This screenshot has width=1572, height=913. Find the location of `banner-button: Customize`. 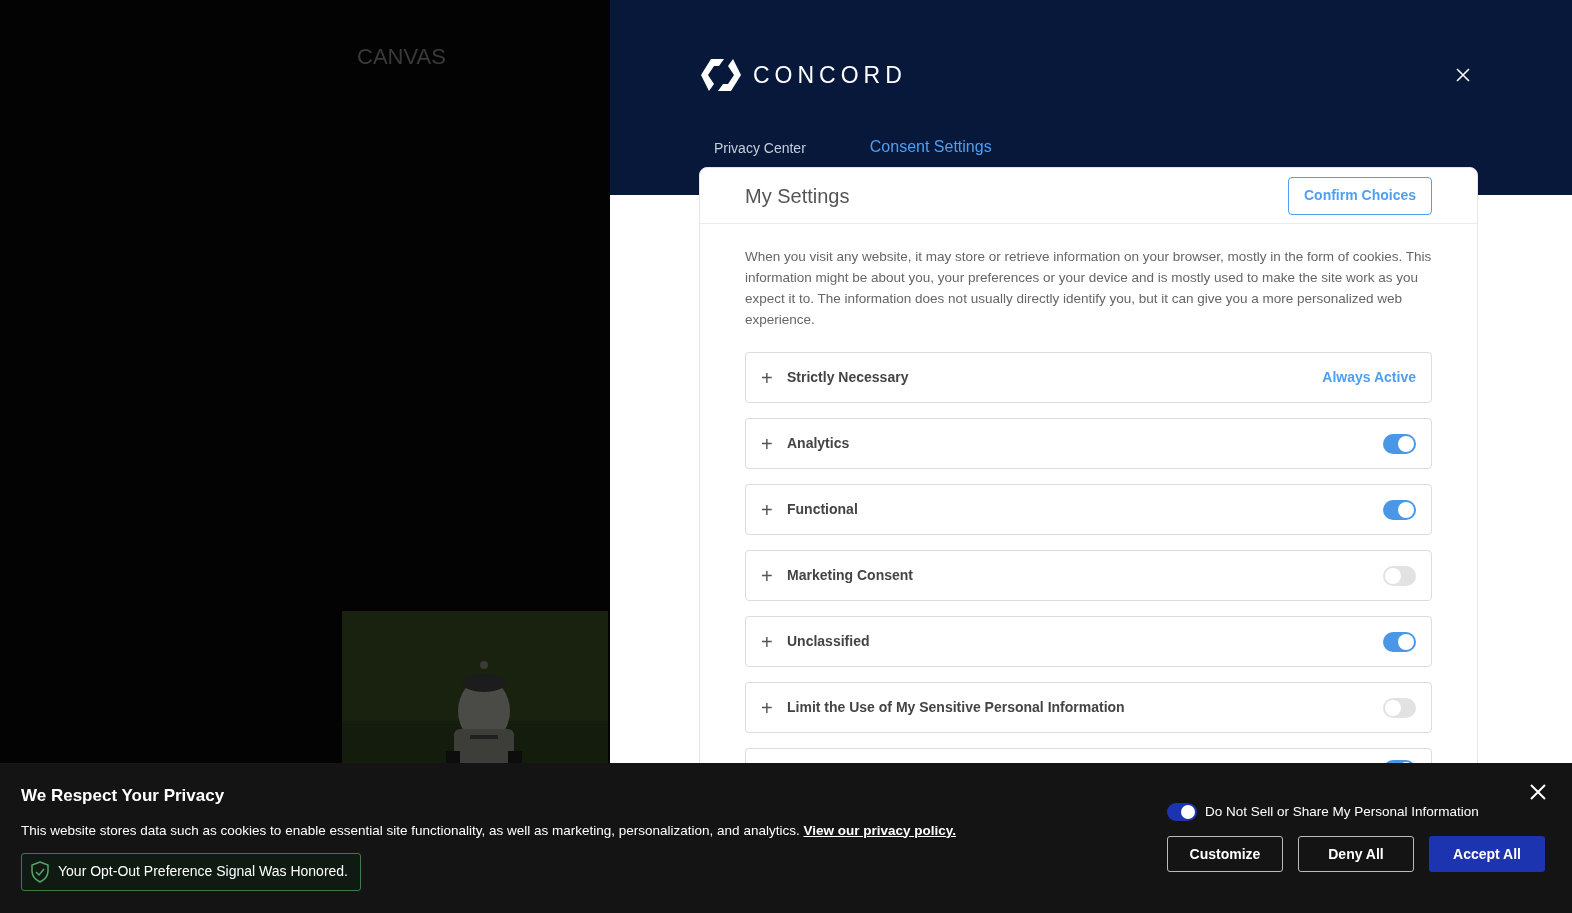

banner-button: Customize is located at coordinates (1225, 854).